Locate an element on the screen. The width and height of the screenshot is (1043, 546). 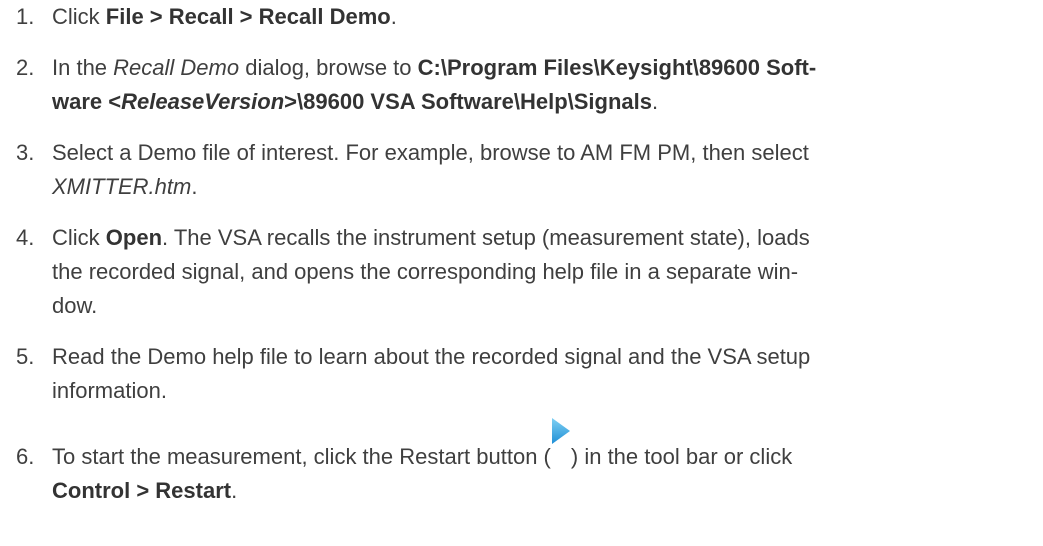
bold-text: Control > Restart is located at coordinates (142, 490).